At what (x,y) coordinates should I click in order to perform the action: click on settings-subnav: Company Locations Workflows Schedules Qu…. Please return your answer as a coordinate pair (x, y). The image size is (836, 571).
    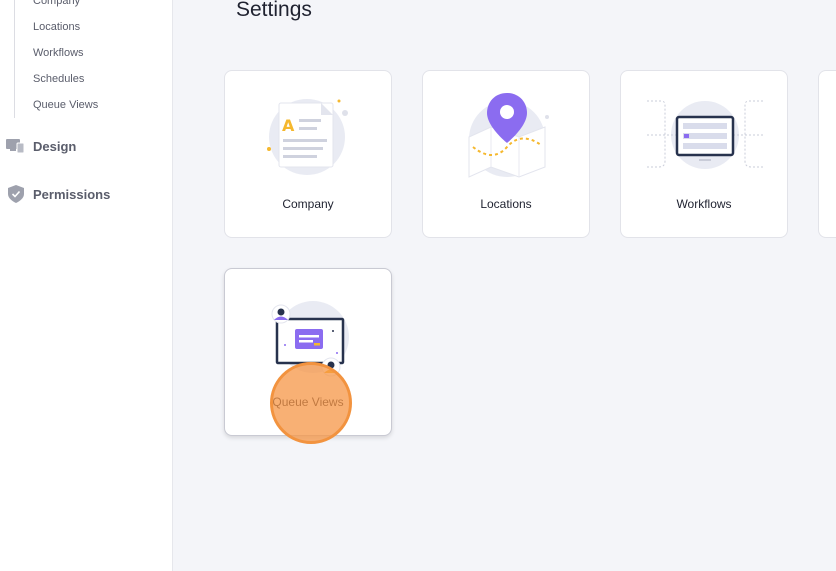
    Looking at the image, I should click on (89, 59).